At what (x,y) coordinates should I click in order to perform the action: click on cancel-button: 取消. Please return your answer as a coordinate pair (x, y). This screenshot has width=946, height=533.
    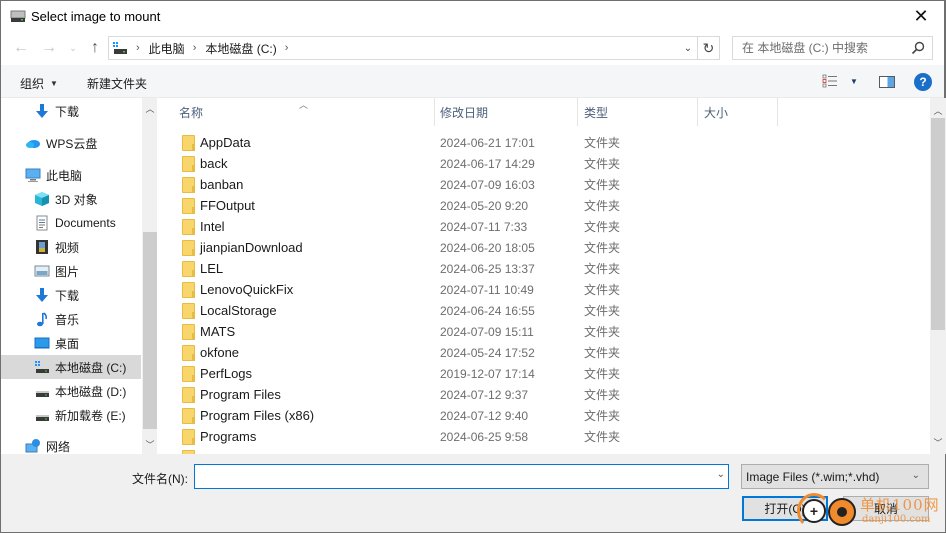
    Looking at the image, I should click on (886, 508).